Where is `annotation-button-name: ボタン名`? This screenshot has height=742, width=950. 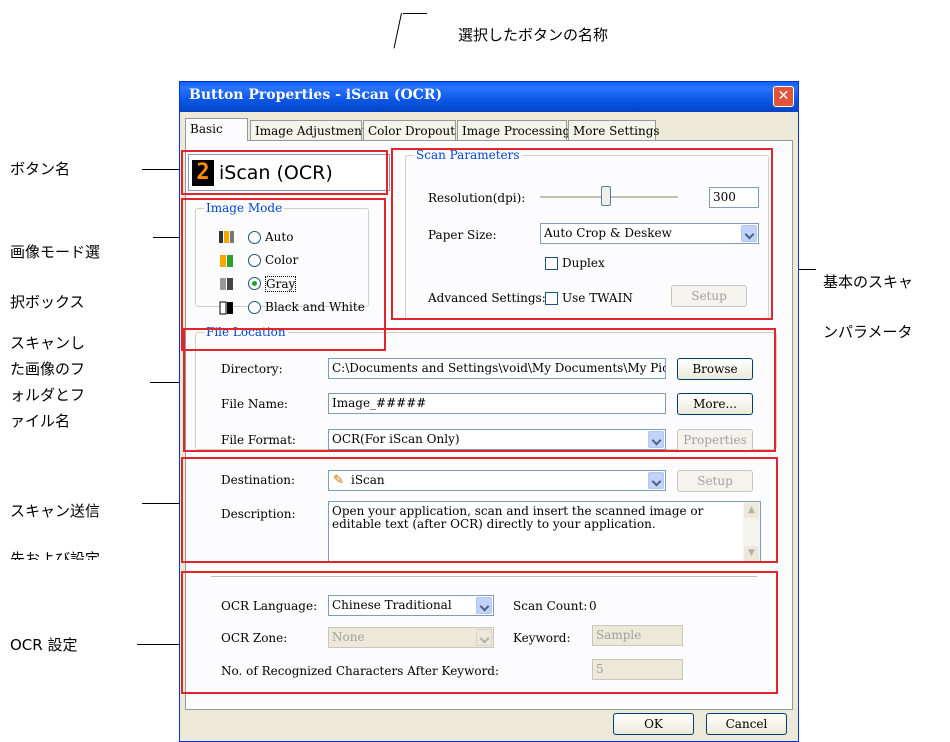
annotation-button-name: ボタン名 is located at coordinates (40, 169).